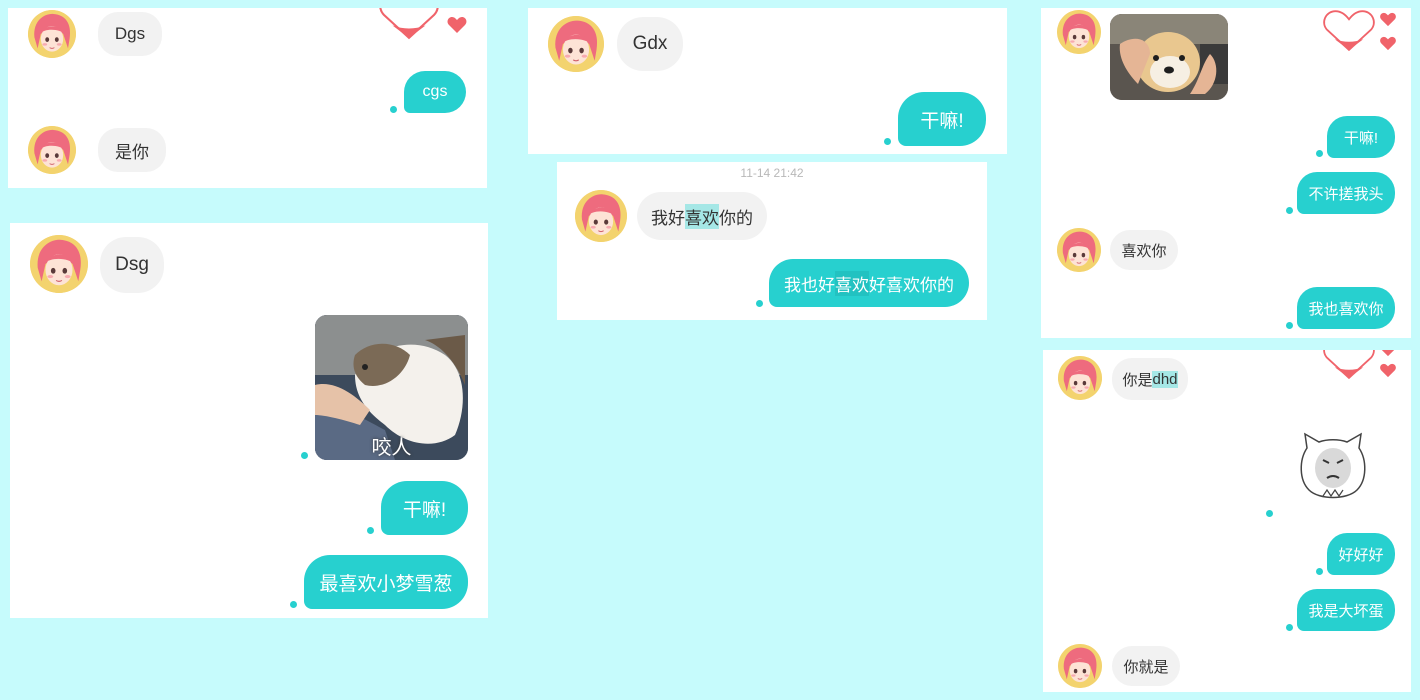 The width and height of the screenshot is (1420, 700). Describe the element at coordinates (668, 218) in the screenshot. I see `message-text: 我好` at that location.